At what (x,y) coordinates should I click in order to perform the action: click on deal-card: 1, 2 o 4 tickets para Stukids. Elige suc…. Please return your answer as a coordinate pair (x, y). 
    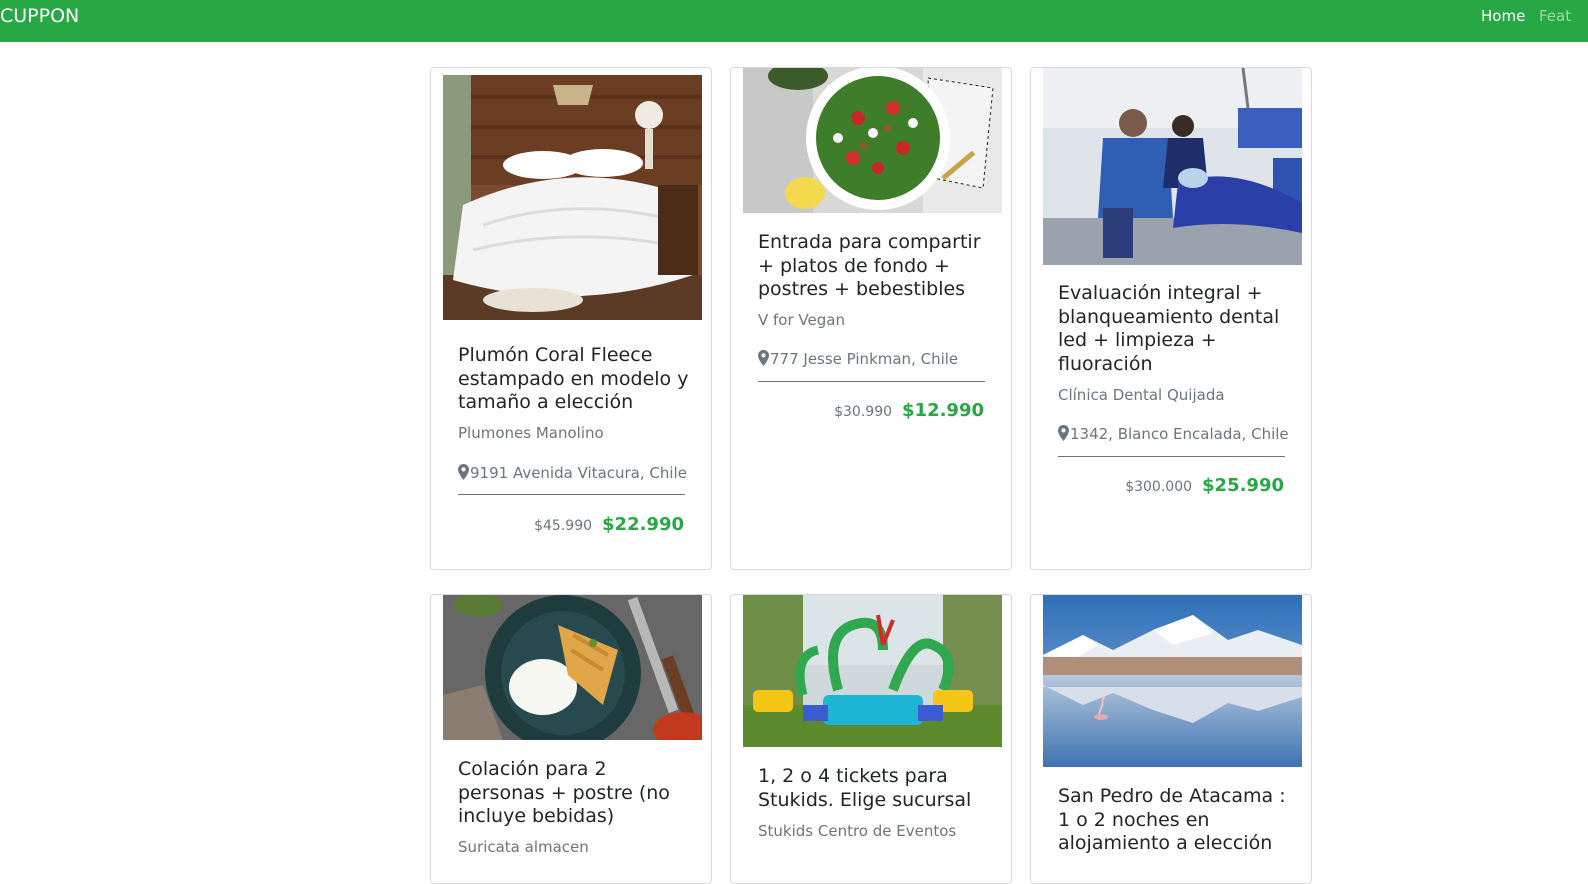
    Looking at the image, I should click on (871, 739).